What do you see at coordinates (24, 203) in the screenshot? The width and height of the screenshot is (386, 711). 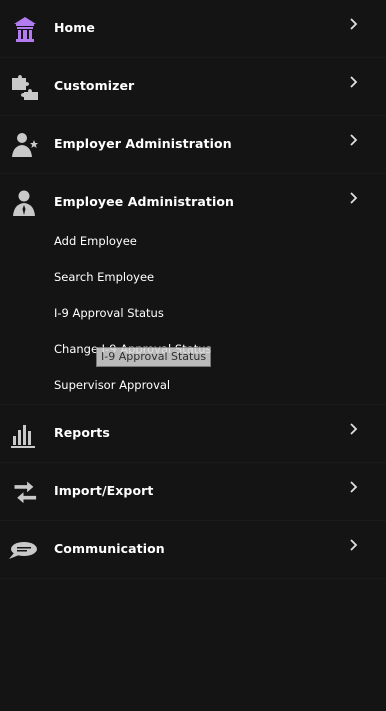 I see `employee-icon` at bounding box center [24, 203].